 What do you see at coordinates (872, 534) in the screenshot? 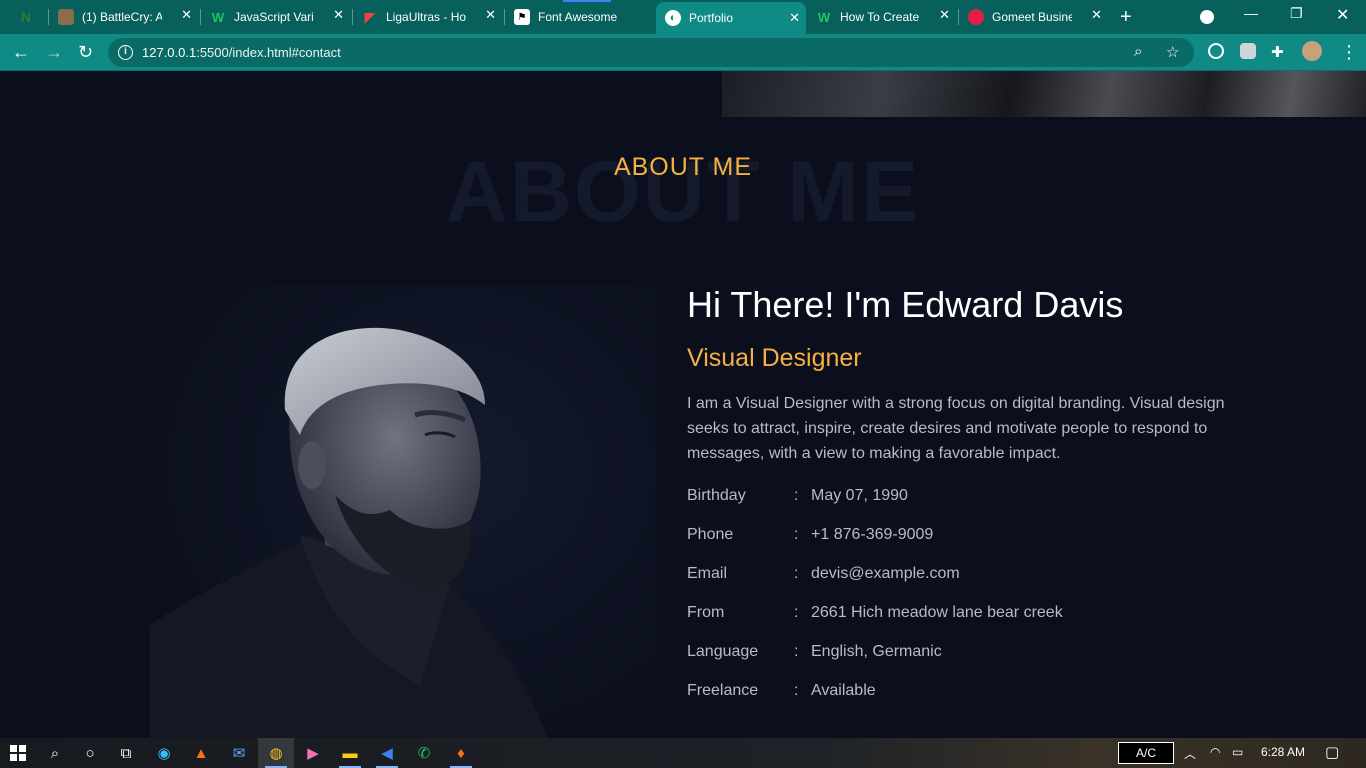
I see `info-value: +1 876-369-9009` at bounding box center [872, 534].